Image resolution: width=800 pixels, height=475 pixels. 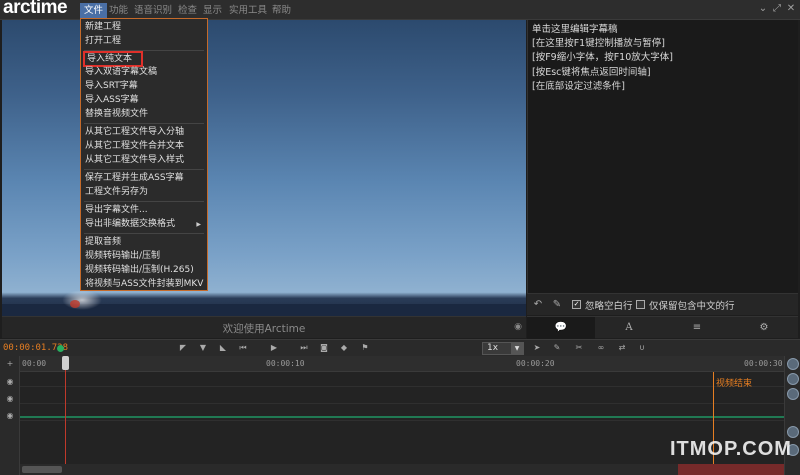 What do you see at coordinates (264, 327) in the screenshot?
I see `video-caption-bar: 欢迎使用Arctime ◉` at bounding box center [264, 327].